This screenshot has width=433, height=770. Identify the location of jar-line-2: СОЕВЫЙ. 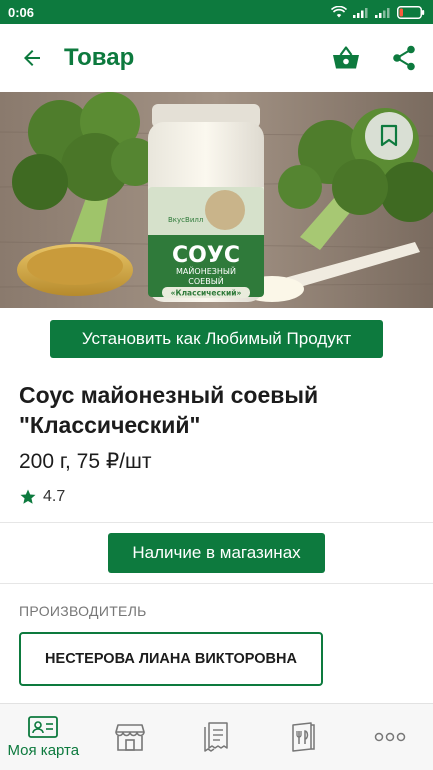
(205, 280).